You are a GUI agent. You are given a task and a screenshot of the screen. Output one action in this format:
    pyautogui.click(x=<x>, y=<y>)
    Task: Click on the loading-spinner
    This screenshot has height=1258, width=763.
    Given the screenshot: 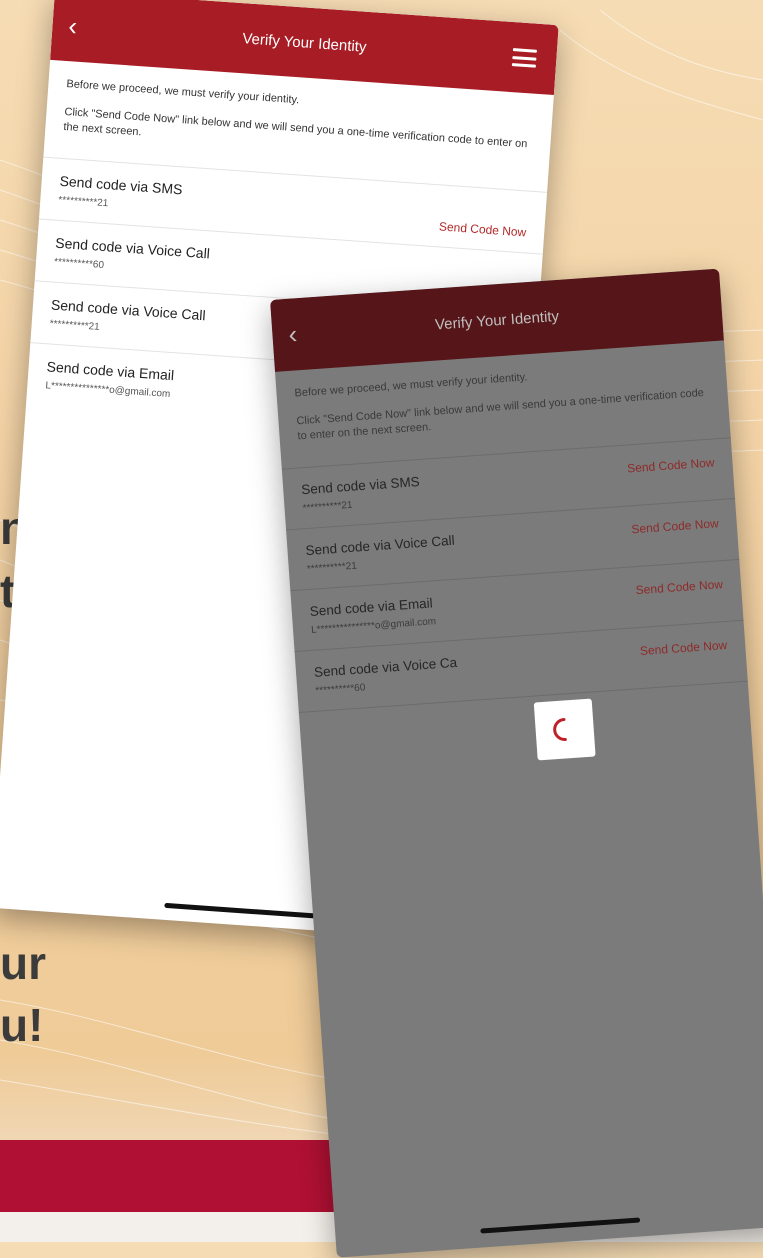 What is the action you would take?
    pyautogui.click(x=564, y=729)
    